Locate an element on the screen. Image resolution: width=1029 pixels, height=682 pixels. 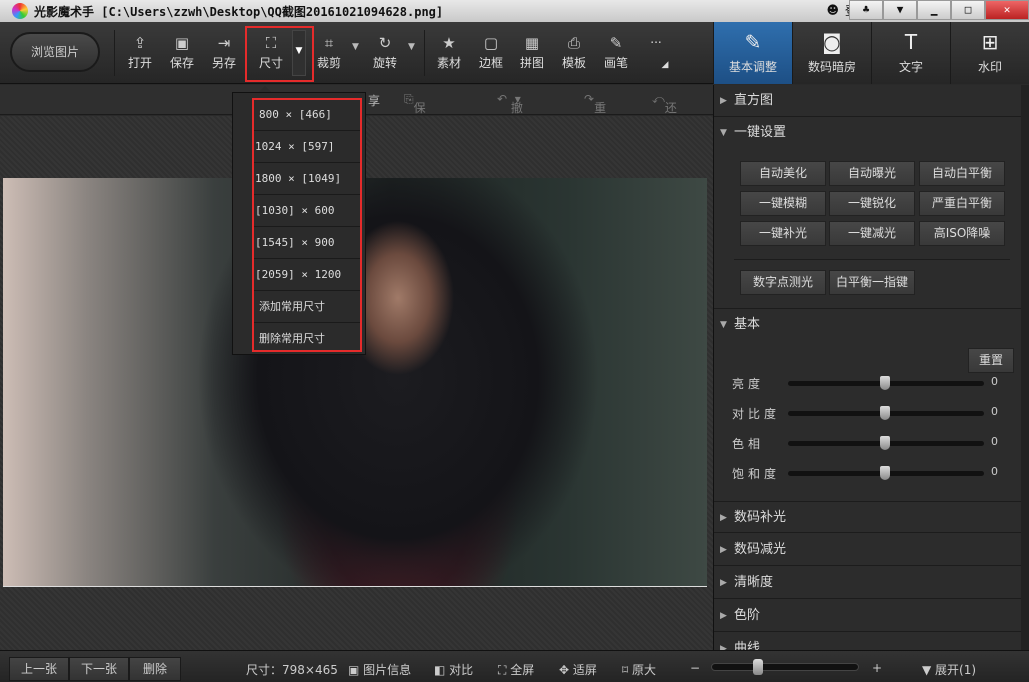
collage-button: ▦ 拼图 is located at coordinates (532, 52).